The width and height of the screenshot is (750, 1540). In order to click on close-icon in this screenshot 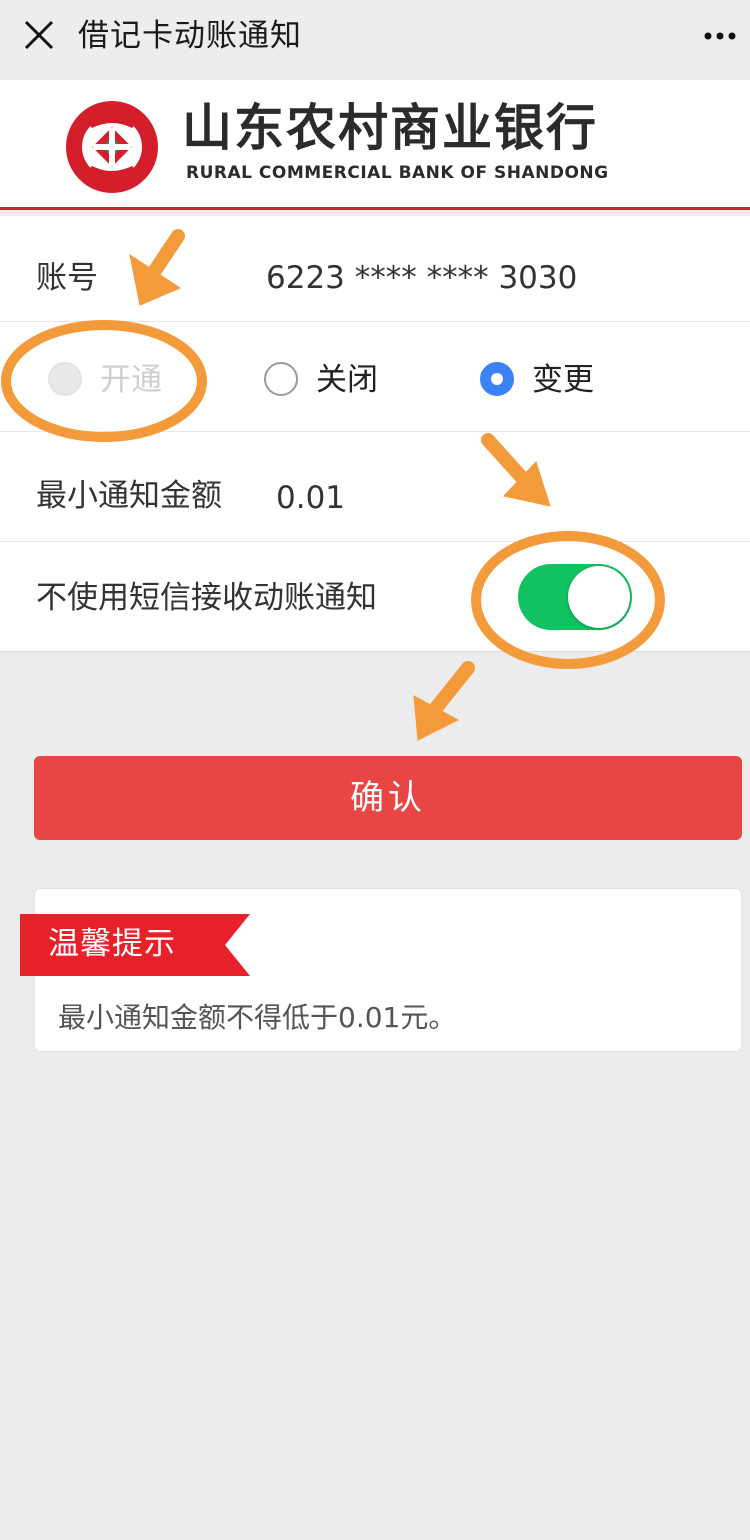, I will do `click(39, 35)`.